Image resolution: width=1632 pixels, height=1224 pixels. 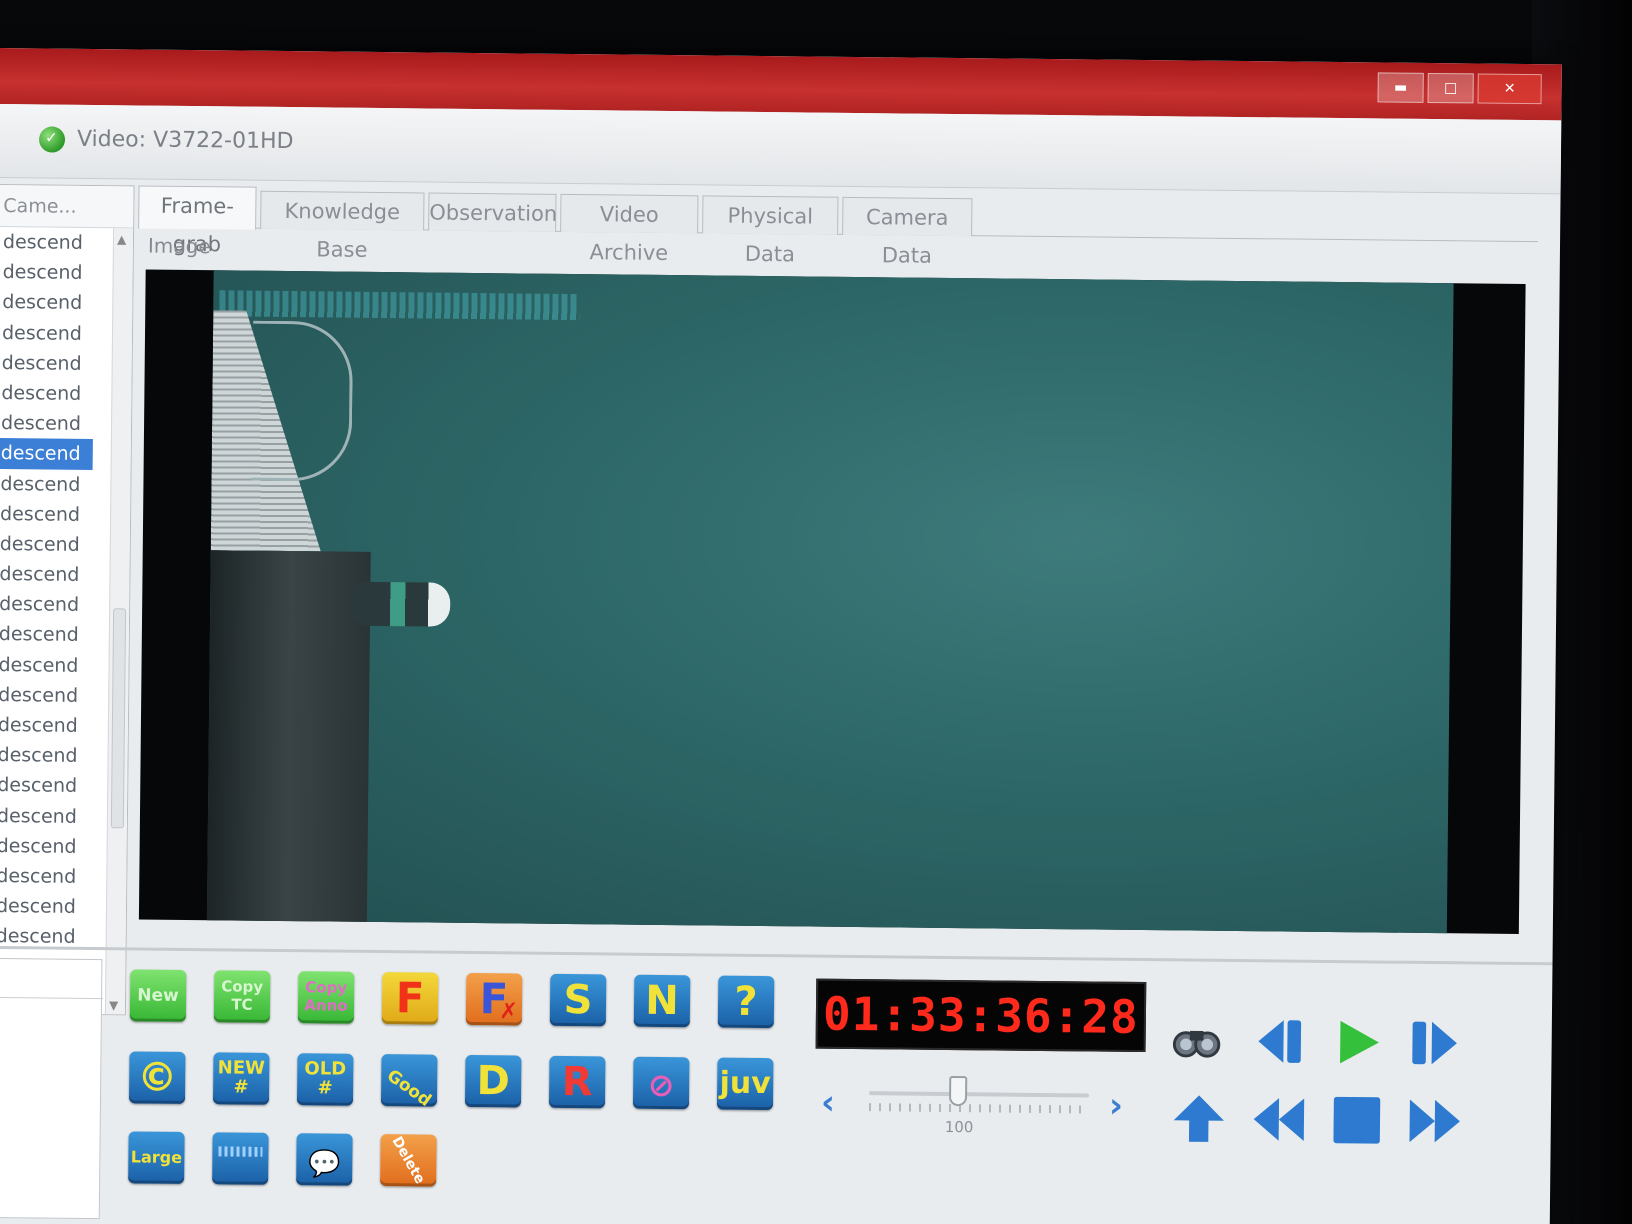 What do you see at coordinates (578, 1000) in the screenshot?
I see `s-button: S` at bounding box center [578, 1000].